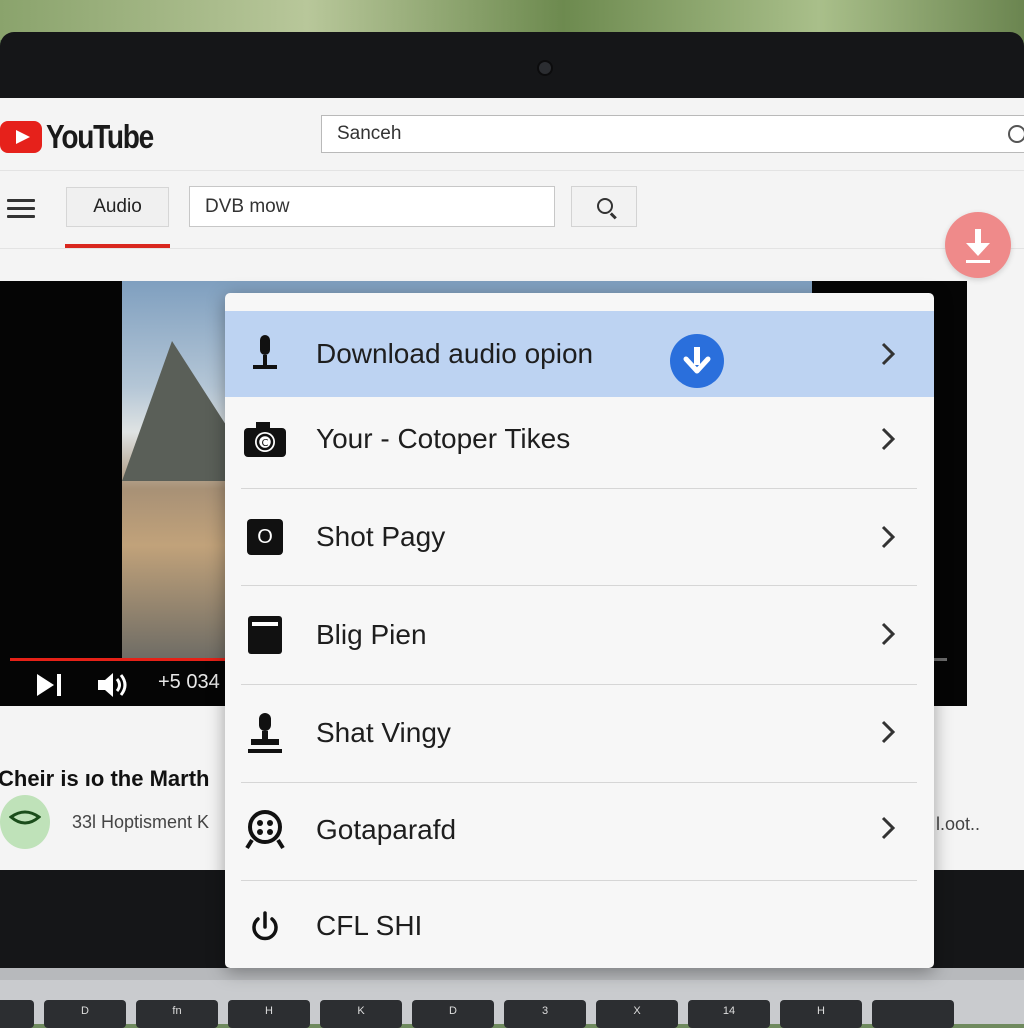 This screenshot has height=1028, width=1024. I want to click on header-divider, so click(512, 170).